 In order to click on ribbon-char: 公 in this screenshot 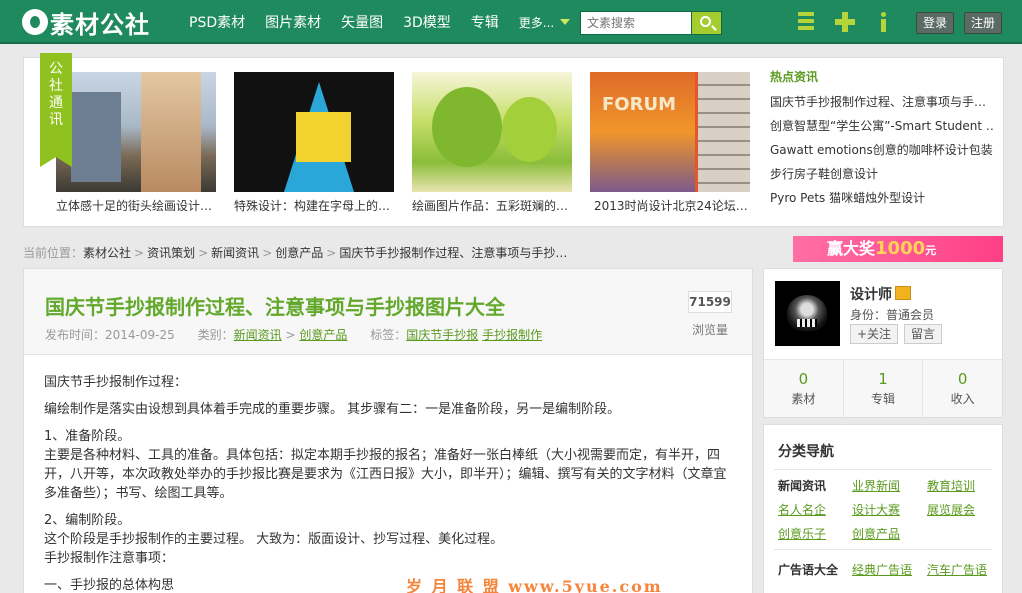, I will do `click(56, 69)`.